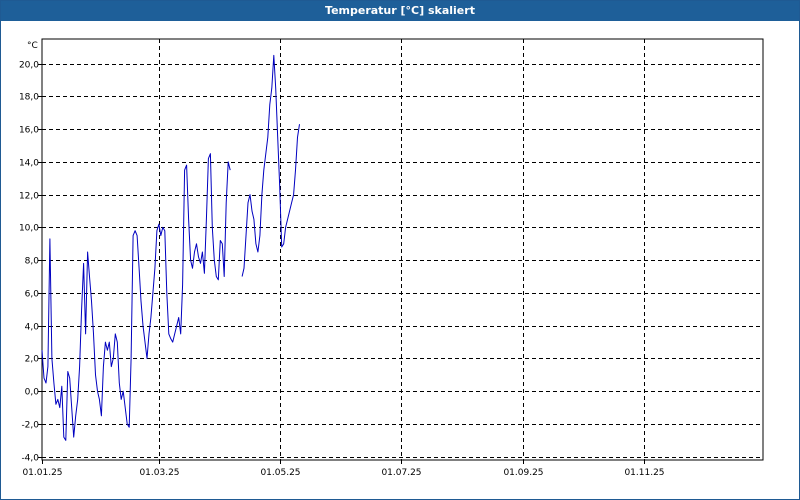  Describe the element at coordinates (280, 473) in the screenshot. I see `x-tick-label: 01.05.25` at that location.